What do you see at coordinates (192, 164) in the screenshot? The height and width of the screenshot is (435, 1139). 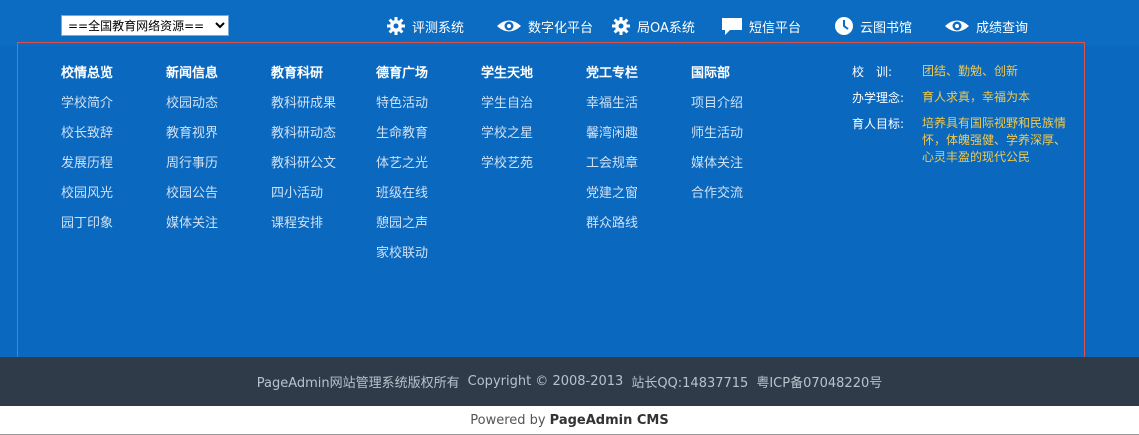 I see `nav-link: 周行事历` at bounding box center [192, 164].